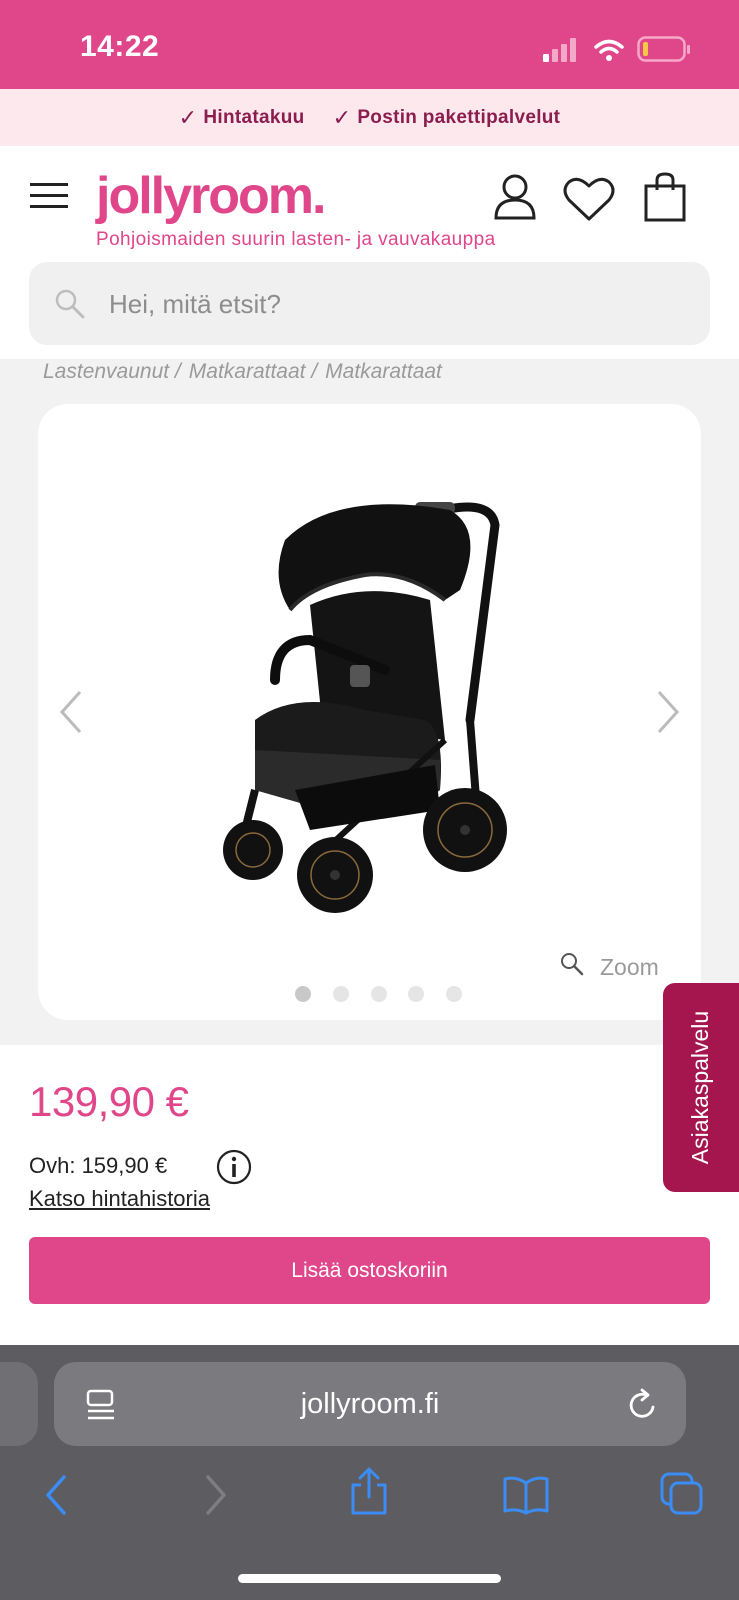  What do you see at coordinates (195, 304) in the screenshot?
I see `search-placeholder: Hei, mitä etsit?` at bounding box center [195, 304].